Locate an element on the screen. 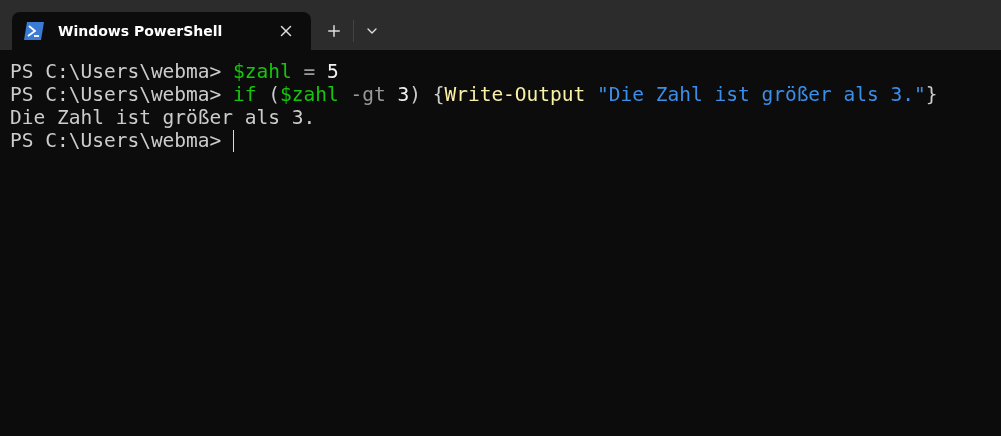  powershell-icon is located at coordinates (34, 31).